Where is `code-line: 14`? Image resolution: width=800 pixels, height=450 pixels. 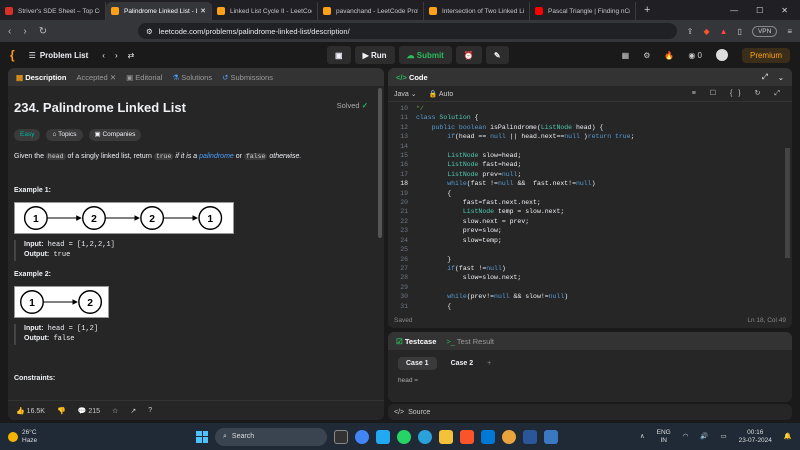 code-line: 14 is located at coordinates (590, 146).